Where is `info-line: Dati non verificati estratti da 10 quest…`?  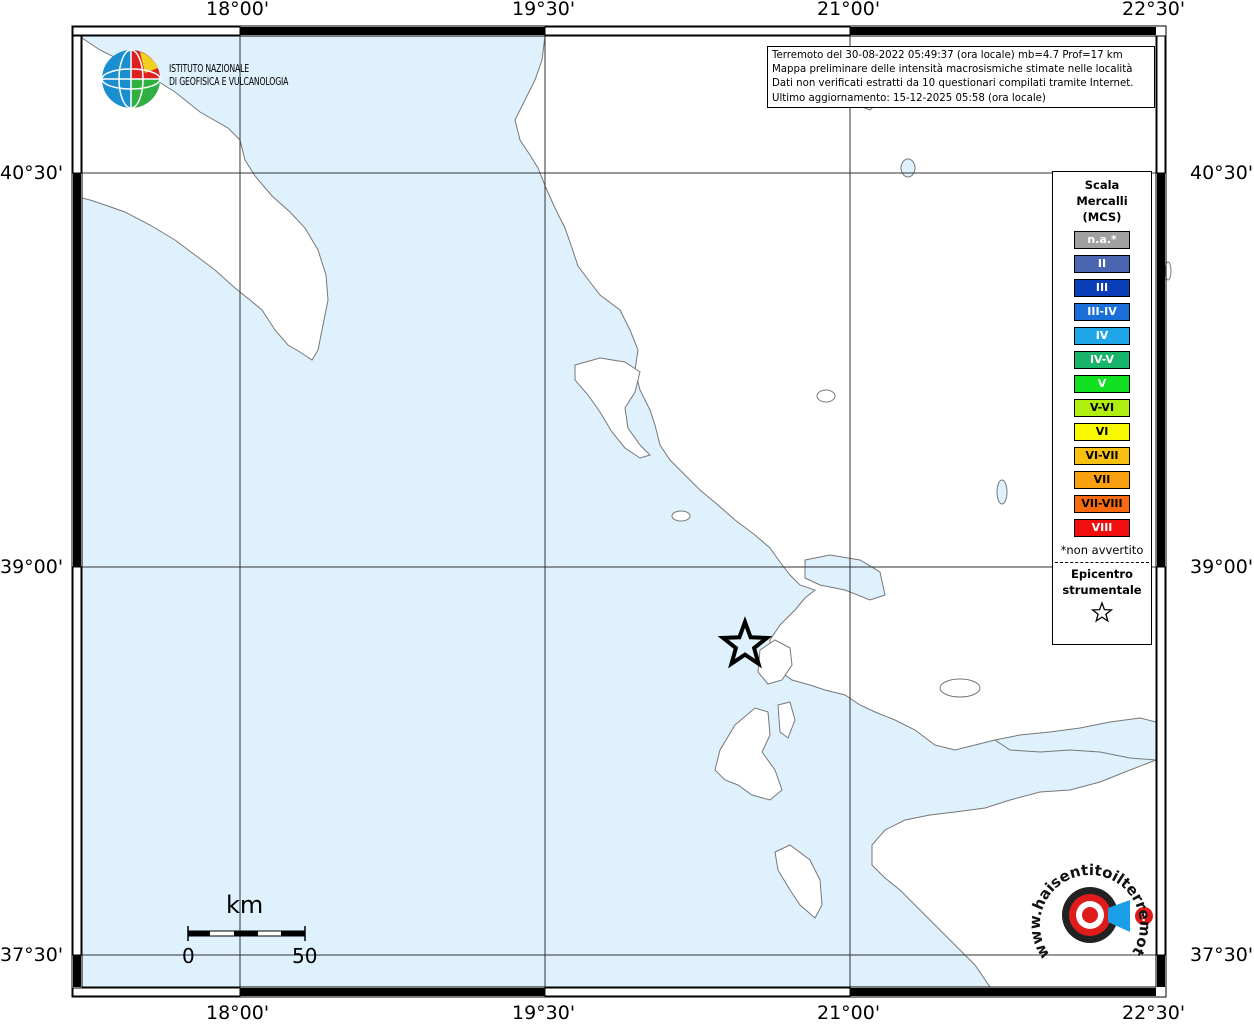
info-line: Dati non verificati estratti da 10 quest… is located at coordinates (953, 84).